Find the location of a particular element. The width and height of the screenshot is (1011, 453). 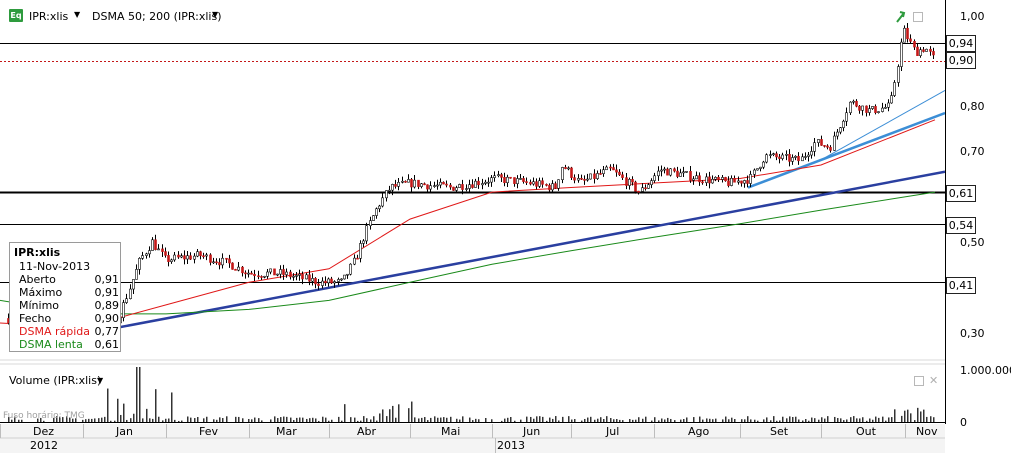

volume-panel-title: Volume (IPR:xlis) is located at coordinates (55, 380).